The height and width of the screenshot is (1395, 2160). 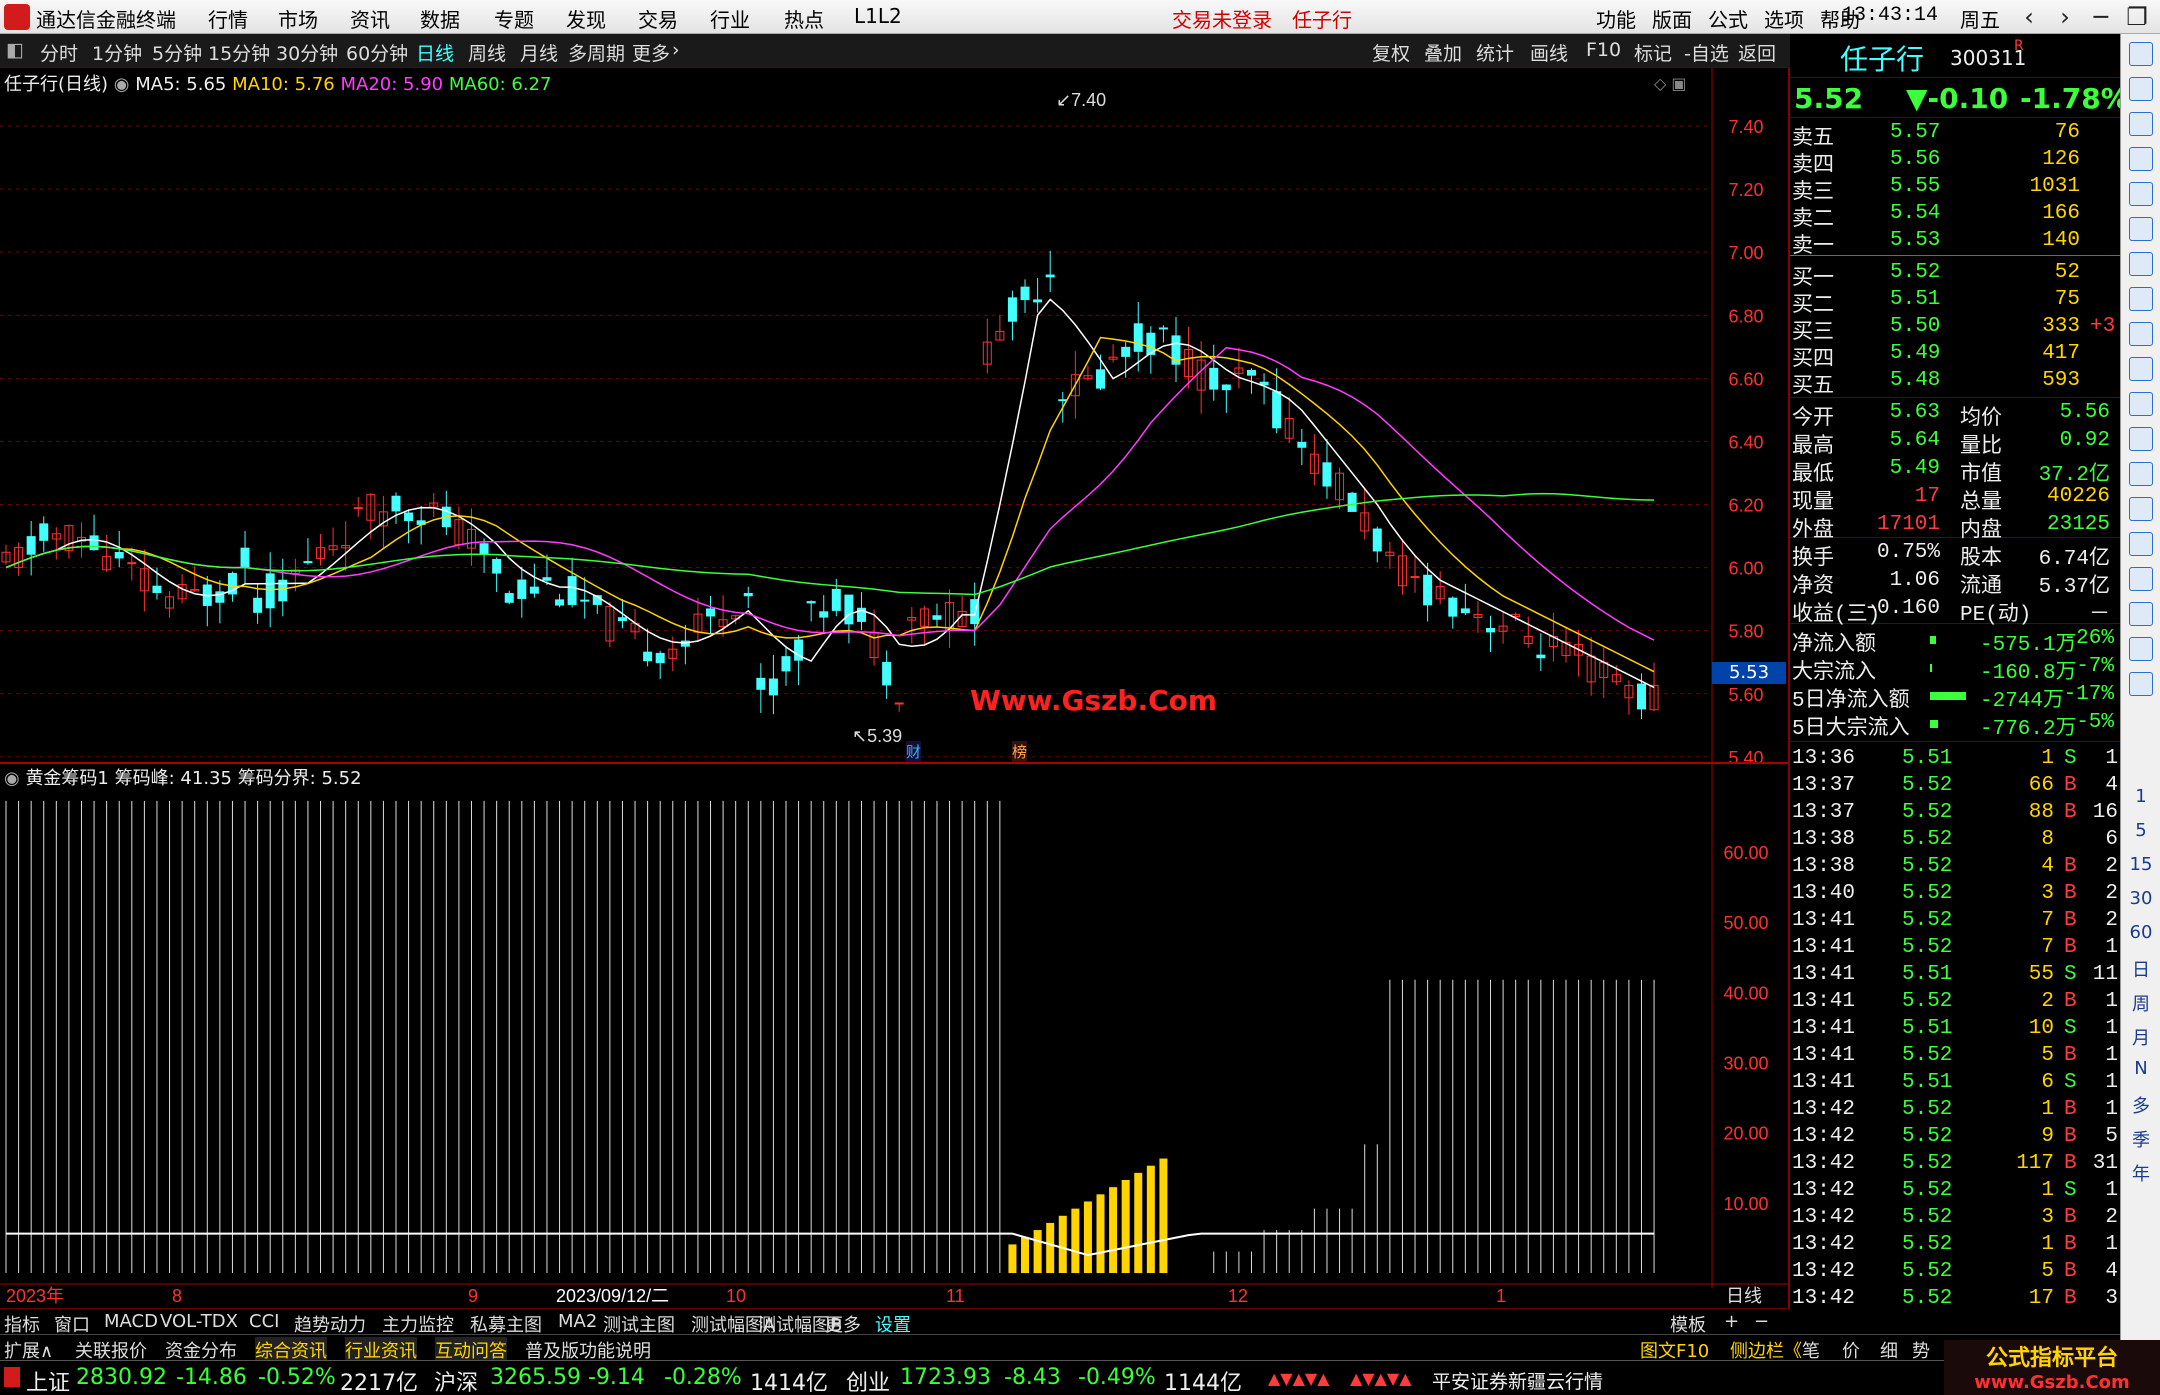 What do you see at coordinates (124, 84) in the screenshot?
I see `settings-icon: ◉` at bounding box center [124, 84].